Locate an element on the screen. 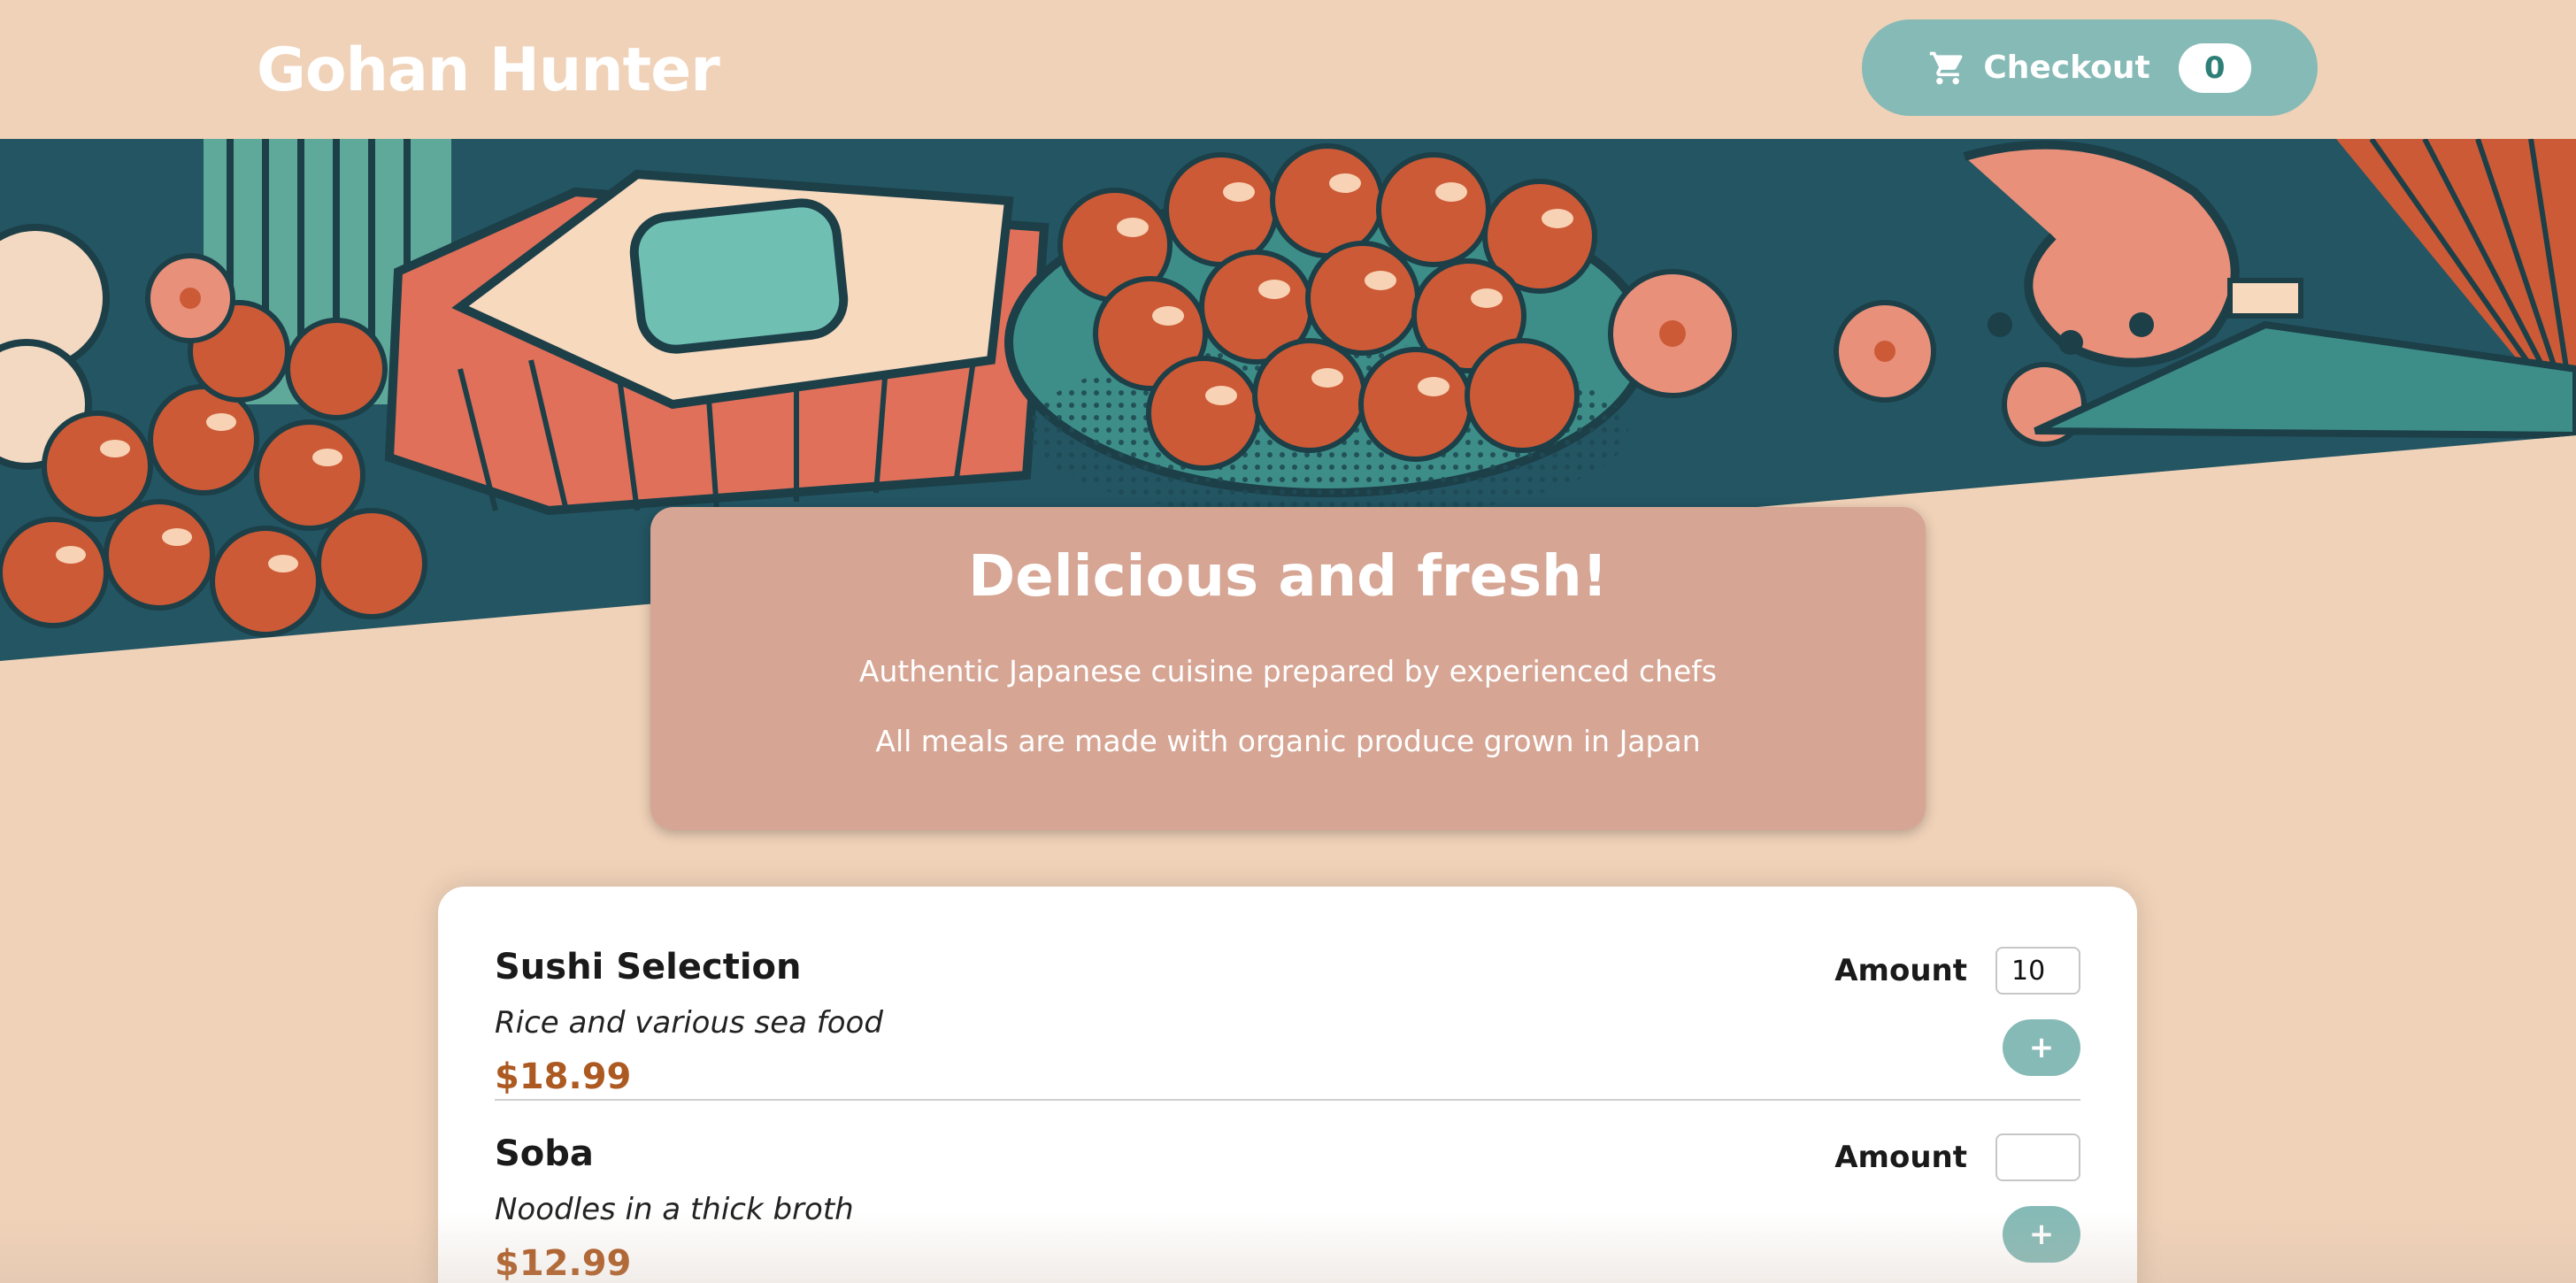 This screenshot has height=1283, width=2576. meal-description: Noodles in a thick broth is located at coordinates (674, 1209).